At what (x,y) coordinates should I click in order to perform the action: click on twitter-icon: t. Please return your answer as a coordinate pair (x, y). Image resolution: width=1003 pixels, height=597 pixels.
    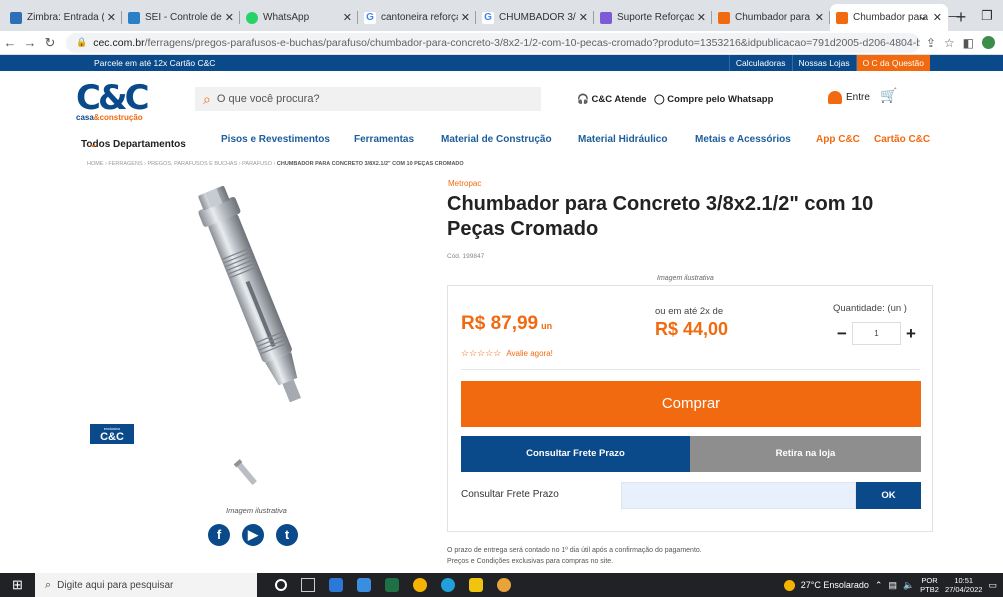
    Looking at the image, I should click on (287, 535).